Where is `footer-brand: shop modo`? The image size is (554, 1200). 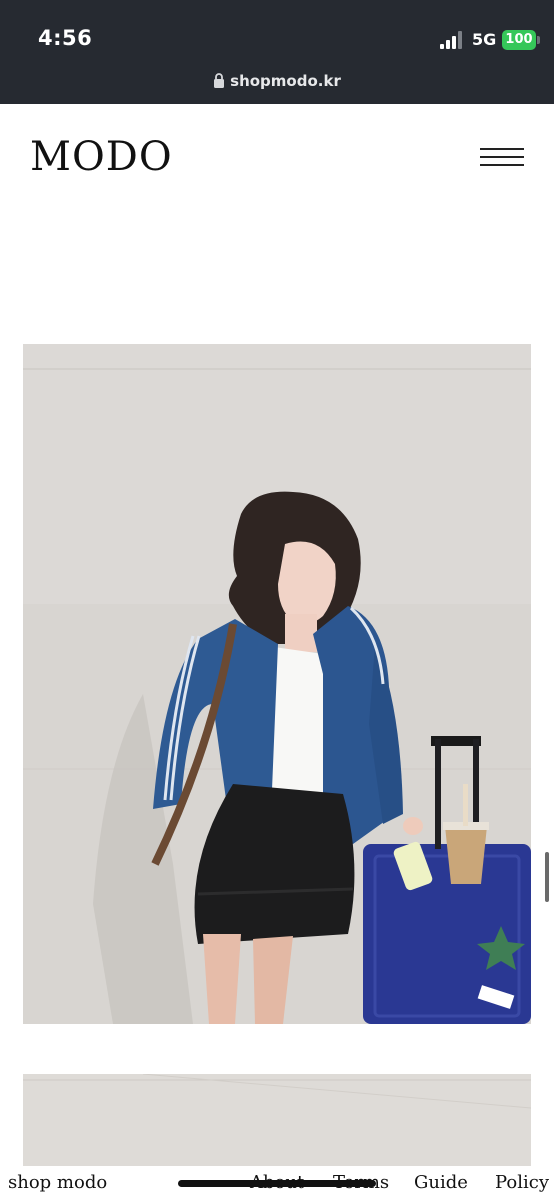 footer-brand: shop modo is located at coordinates (57, 1182).